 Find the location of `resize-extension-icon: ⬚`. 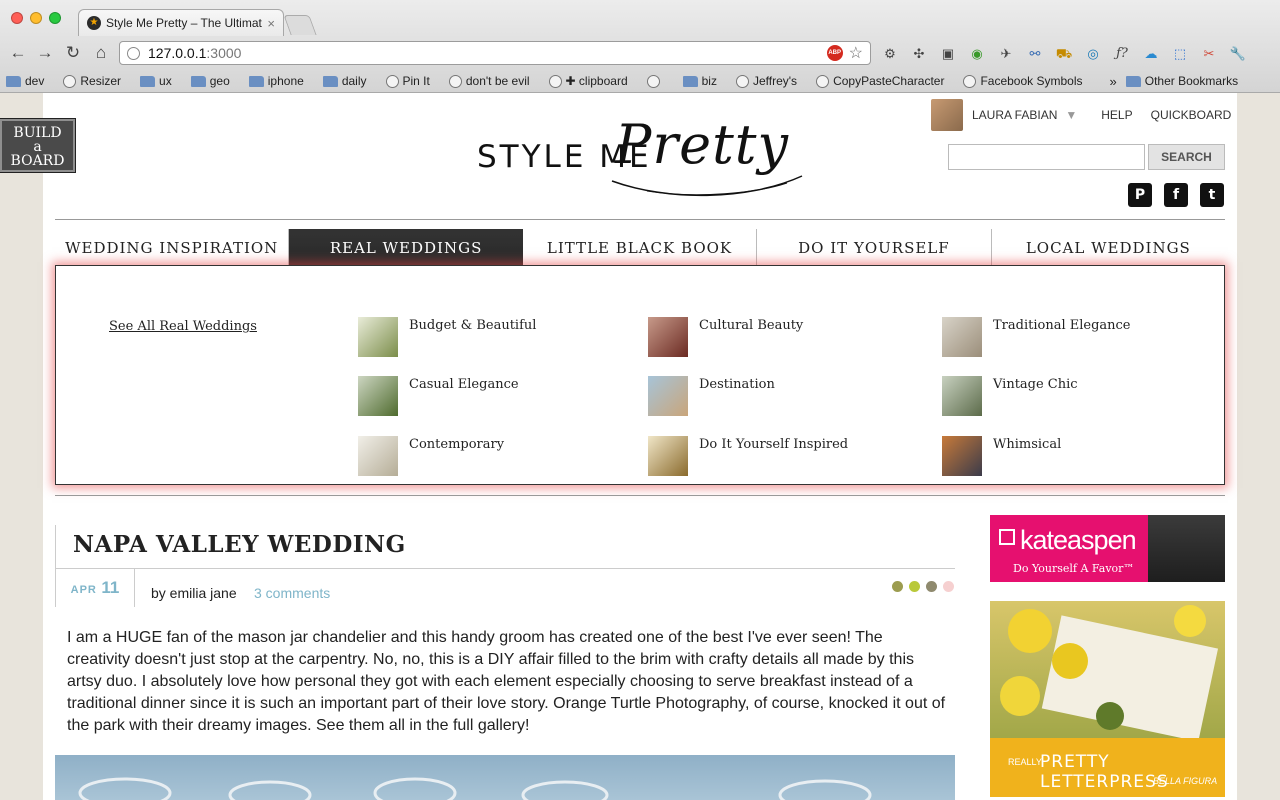

resize-extension-icon: ⬚ is located at coordinates (1180, 54).